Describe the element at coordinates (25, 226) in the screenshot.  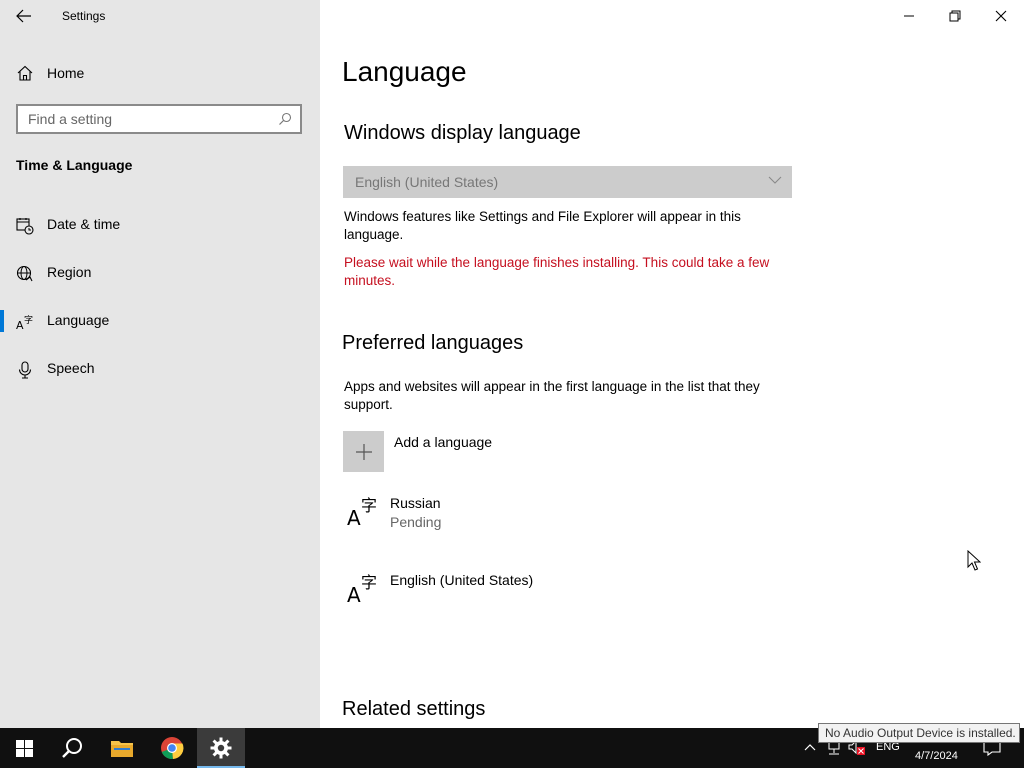
I see `calendar-clock-icon` at that location.